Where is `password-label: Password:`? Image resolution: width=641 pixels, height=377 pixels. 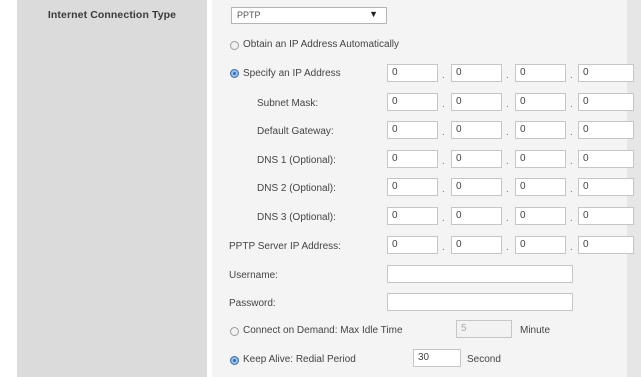 password-label: Password: is located at coordinates (252, 303).